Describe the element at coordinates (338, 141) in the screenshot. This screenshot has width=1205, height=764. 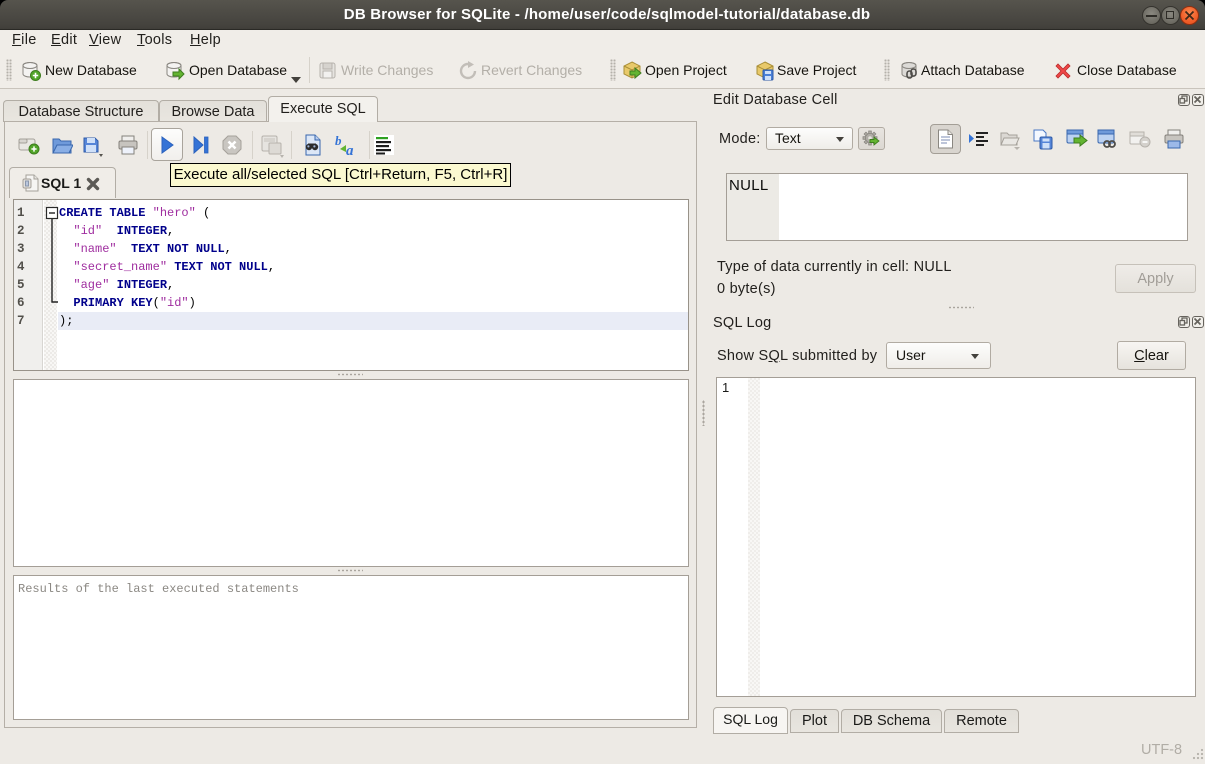
I see `svg-text: b` at that location.